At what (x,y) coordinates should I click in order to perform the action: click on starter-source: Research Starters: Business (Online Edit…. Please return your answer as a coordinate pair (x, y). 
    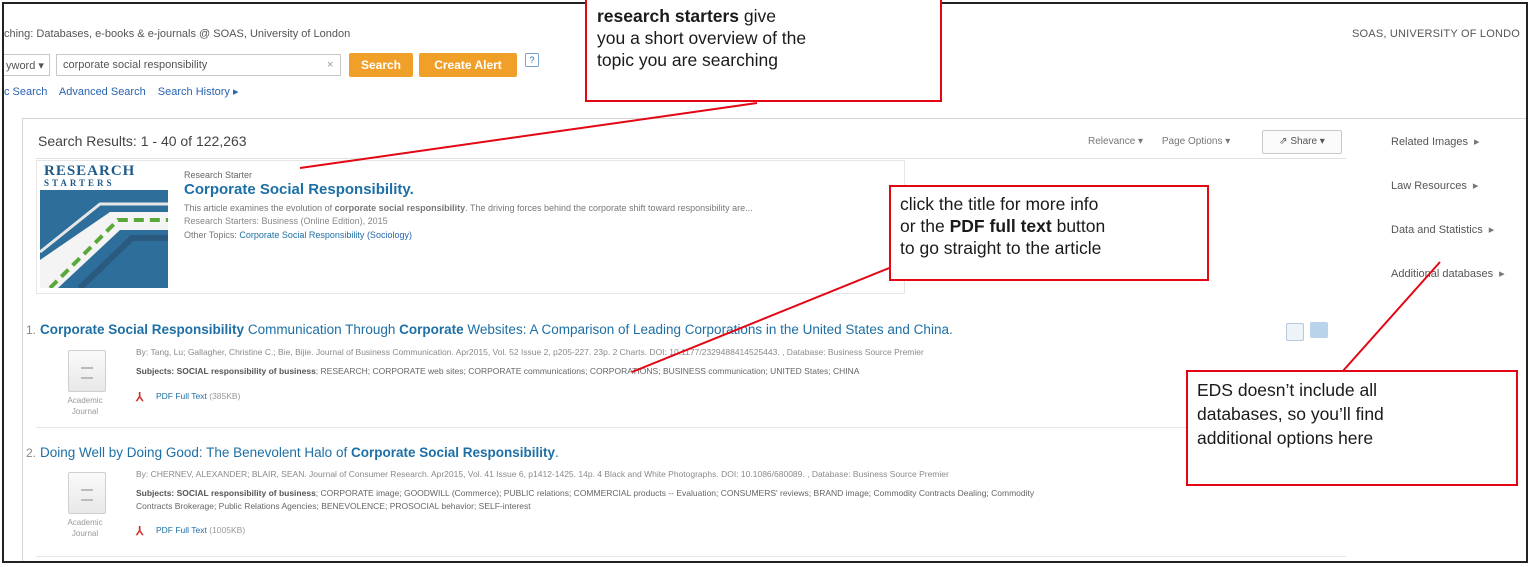
    Looking at the image, I should click on (286, 221).